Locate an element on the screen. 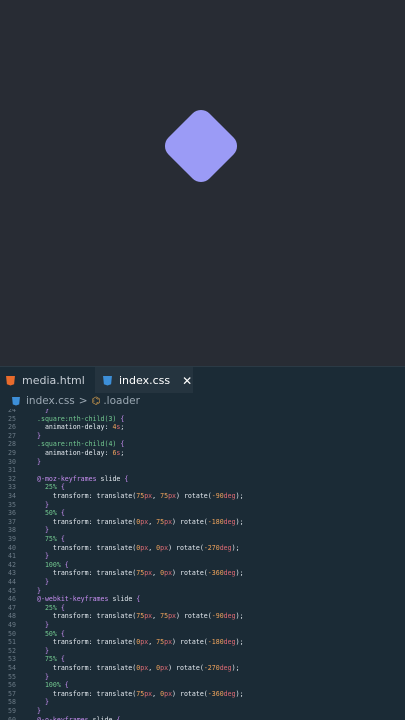 This screenshot has height=720, width=405. code-line: 49 } is located at coordinates (202, 625).